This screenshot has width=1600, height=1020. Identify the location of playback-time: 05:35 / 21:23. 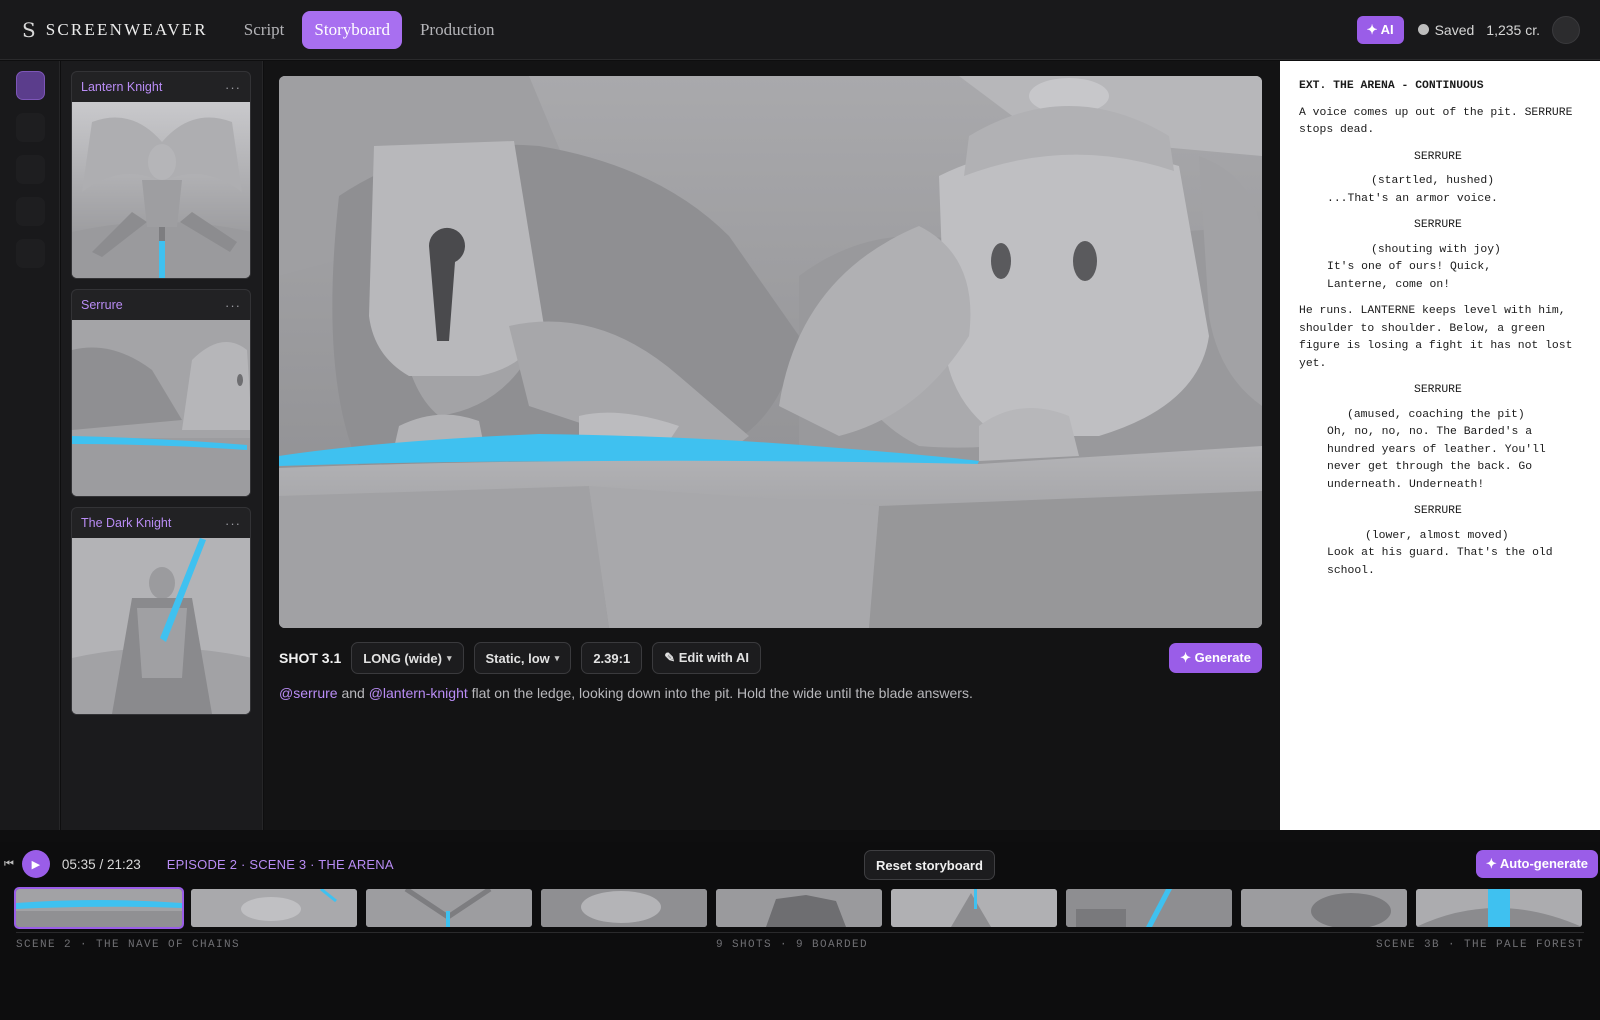
(101, 864).